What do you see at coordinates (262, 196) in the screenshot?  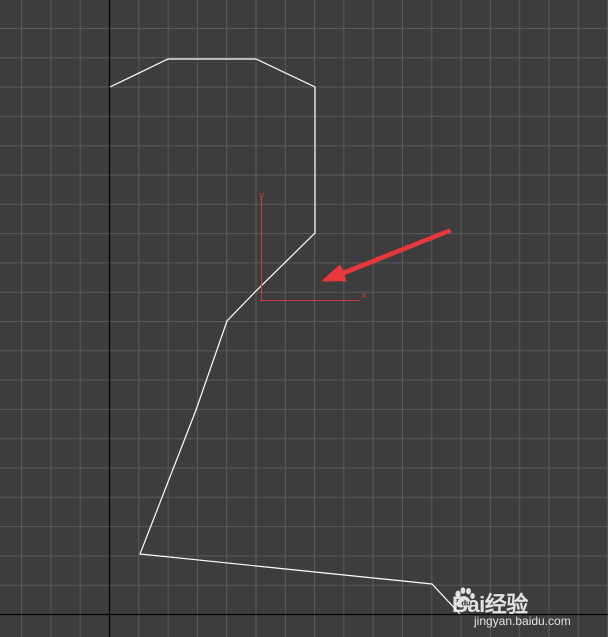 I see `gizmo-y-label: y` at bounding box center [262, 196].